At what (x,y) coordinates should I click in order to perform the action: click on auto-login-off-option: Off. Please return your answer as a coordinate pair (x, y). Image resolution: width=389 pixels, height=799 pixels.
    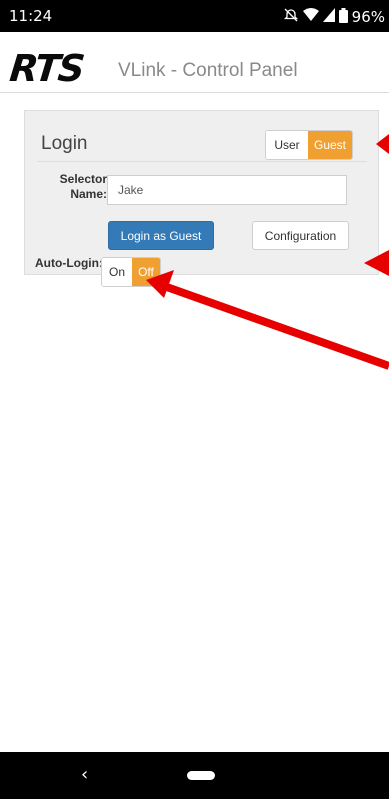
    Looking at the image, I should click on (146, 272).